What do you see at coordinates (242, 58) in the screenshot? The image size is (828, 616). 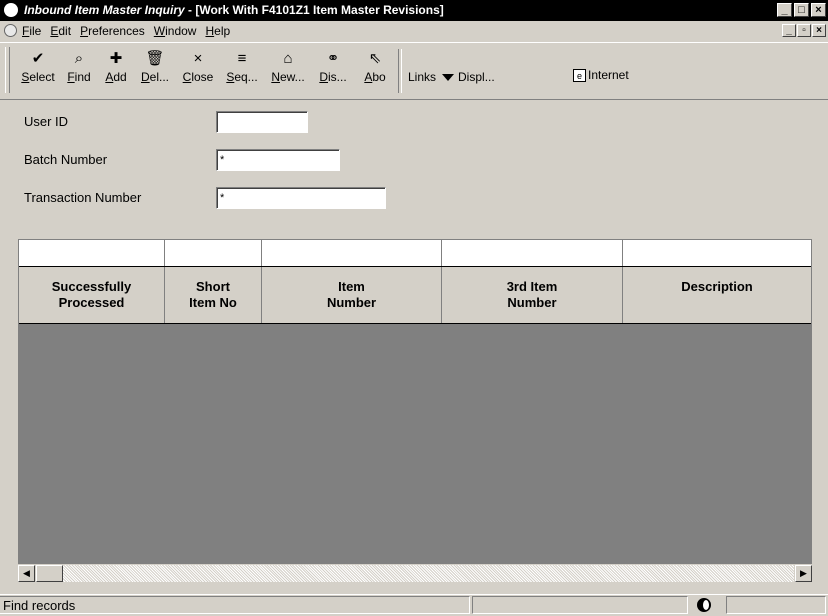 I see `sequence-icon: ≡` at bounding box center [242, 58].